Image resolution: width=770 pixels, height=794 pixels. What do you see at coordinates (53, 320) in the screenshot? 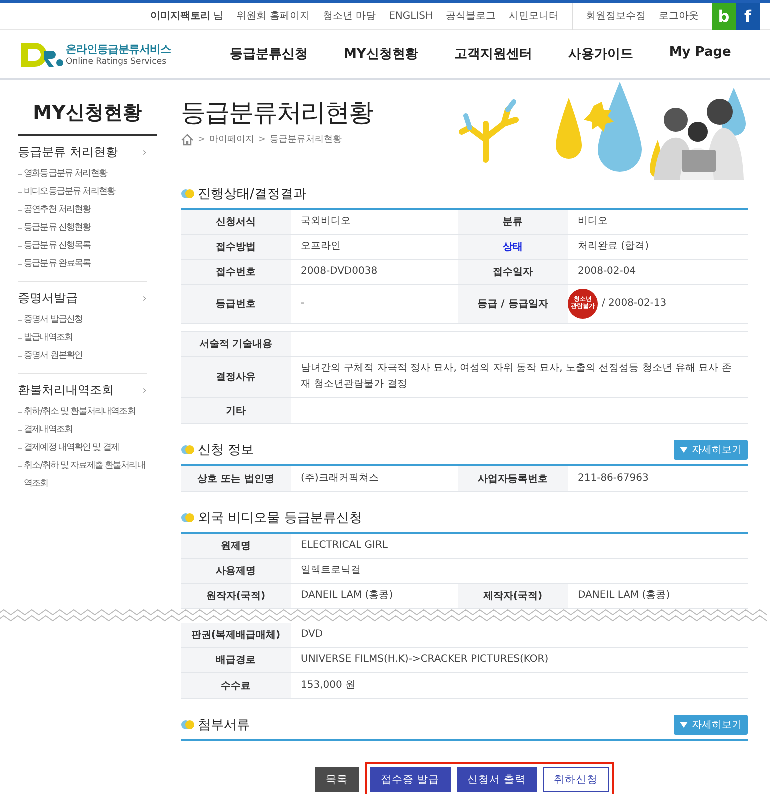
I see `sidebar-item: 증명서 발급신청` at bounding box center [53, 320].